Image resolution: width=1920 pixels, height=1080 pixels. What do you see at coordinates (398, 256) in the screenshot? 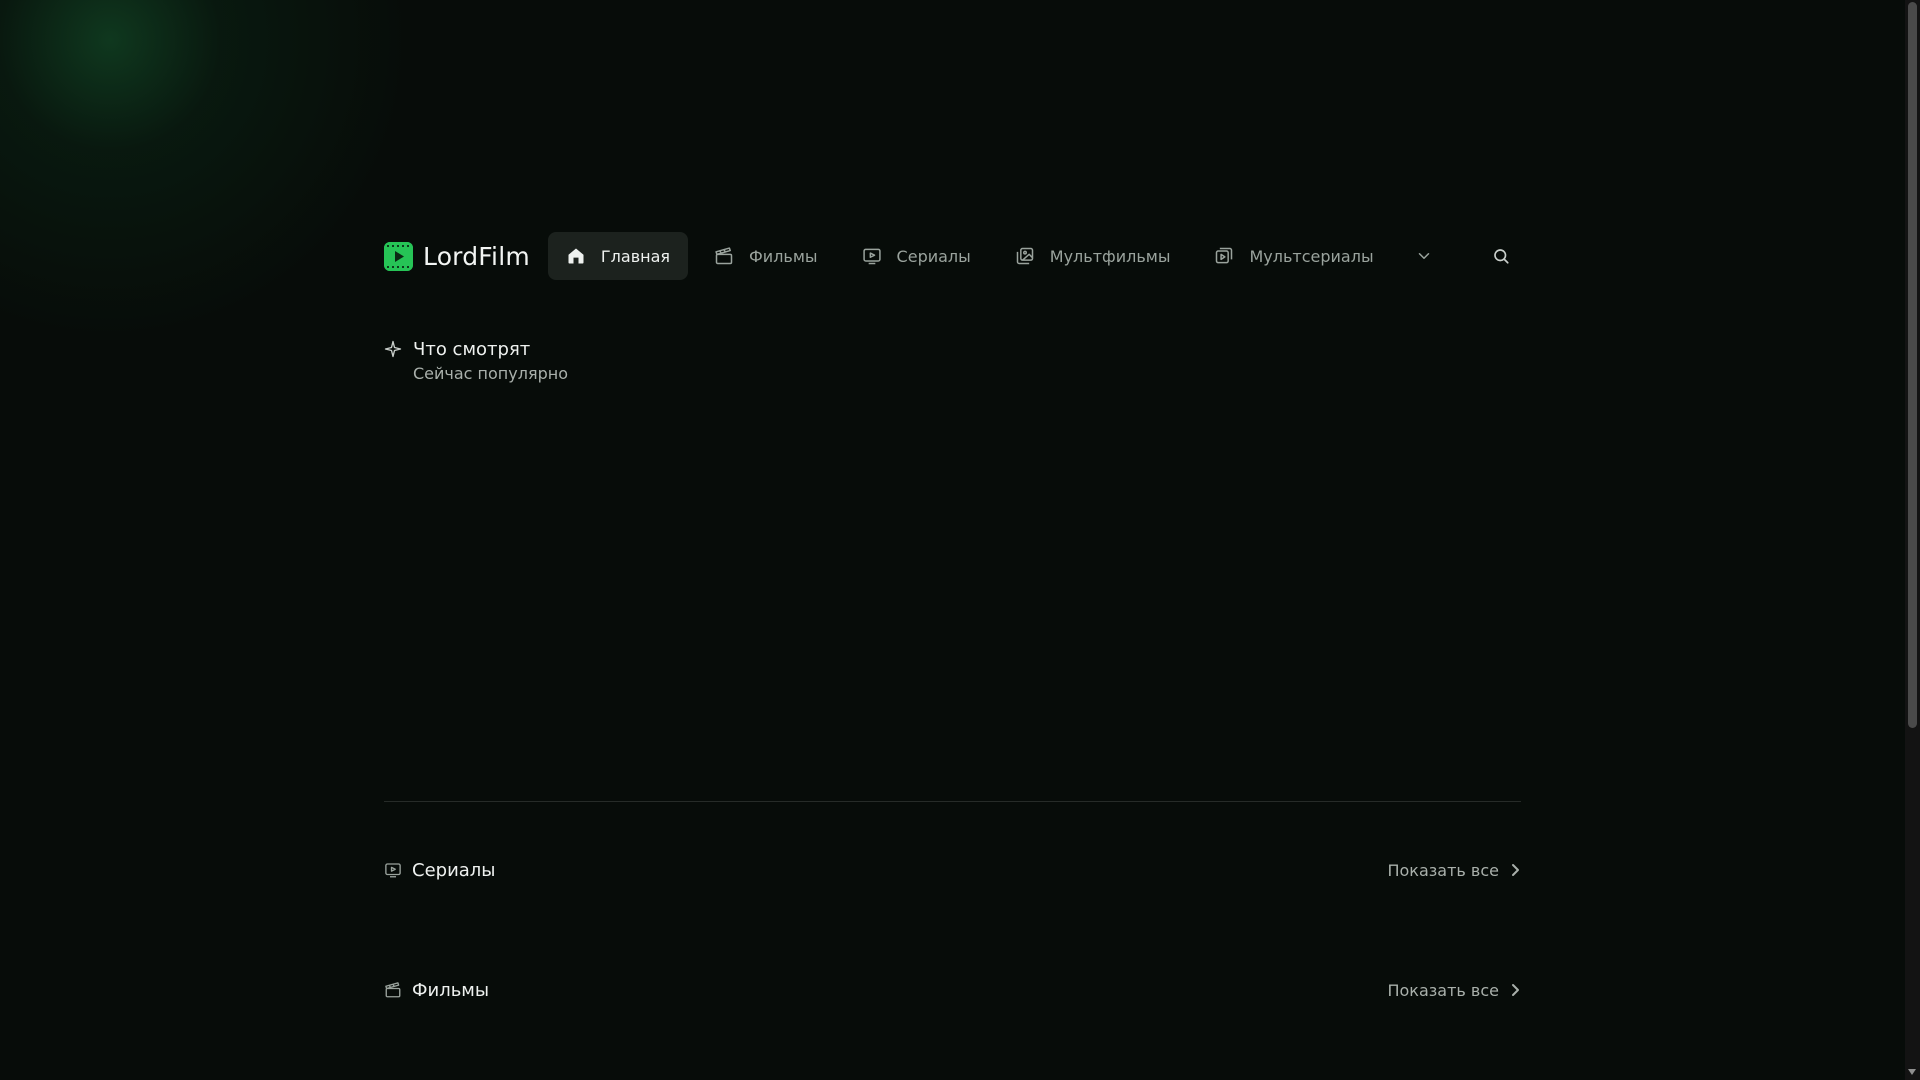
I see `play-logo-icon` at bounding box center [398, 256].